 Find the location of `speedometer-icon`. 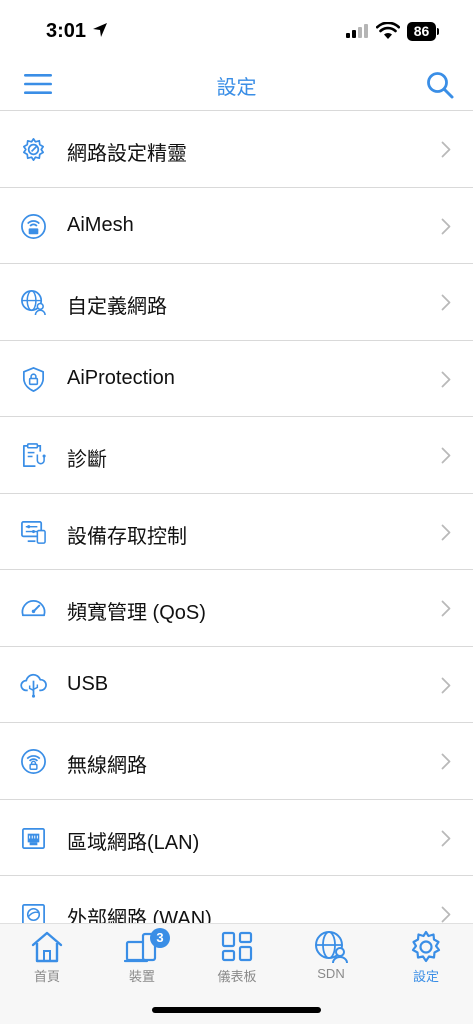

speedometer-icon is located at coordinates (33, 608).